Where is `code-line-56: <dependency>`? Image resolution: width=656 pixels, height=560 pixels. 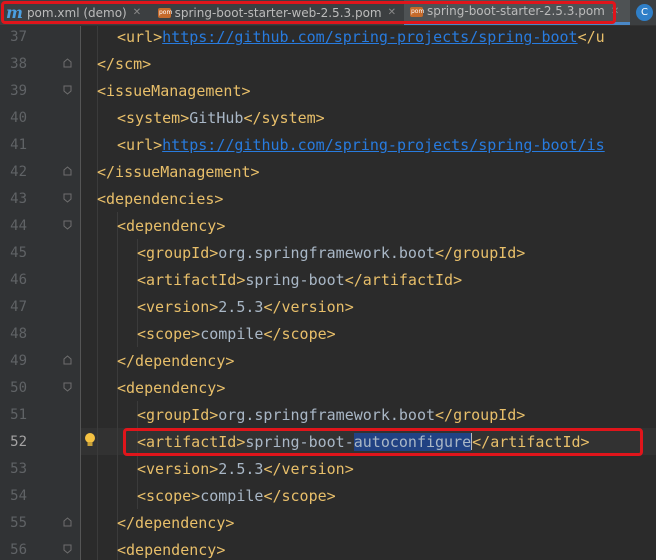 code-line-56: <dependency> is located at coordinates (171, 550).